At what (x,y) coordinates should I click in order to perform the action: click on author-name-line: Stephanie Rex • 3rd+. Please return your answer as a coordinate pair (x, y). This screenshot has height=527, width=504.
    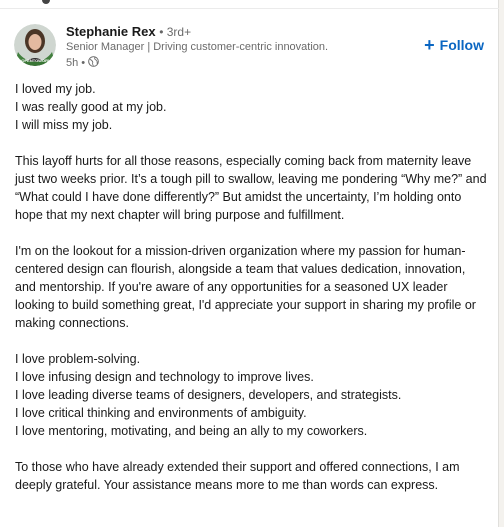
    Looking at the image, I should click on (128, 31).